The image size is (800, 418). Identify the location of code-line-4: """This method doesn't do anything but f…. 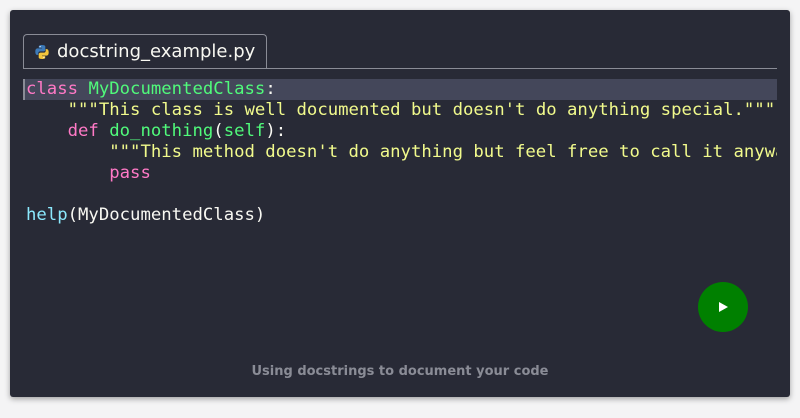
(400, 152).